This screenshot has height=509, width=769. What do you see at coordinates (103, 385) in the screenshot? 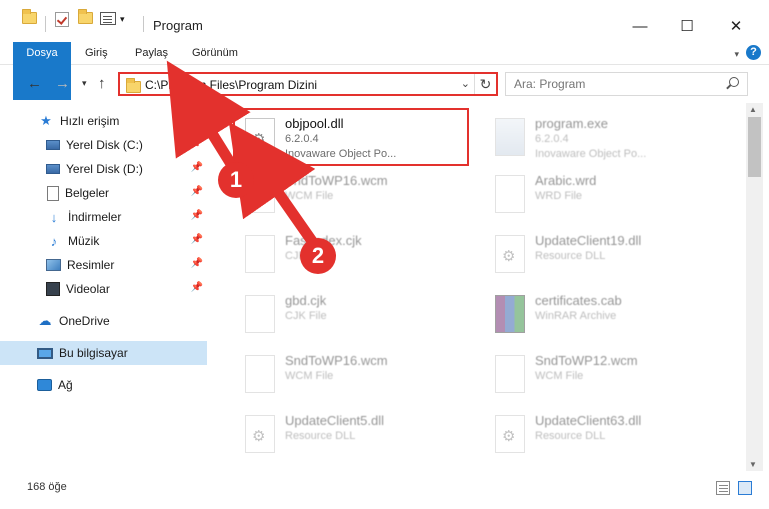
I see `sidebar-item-network: Ağ` at bounding box center [103, 385].